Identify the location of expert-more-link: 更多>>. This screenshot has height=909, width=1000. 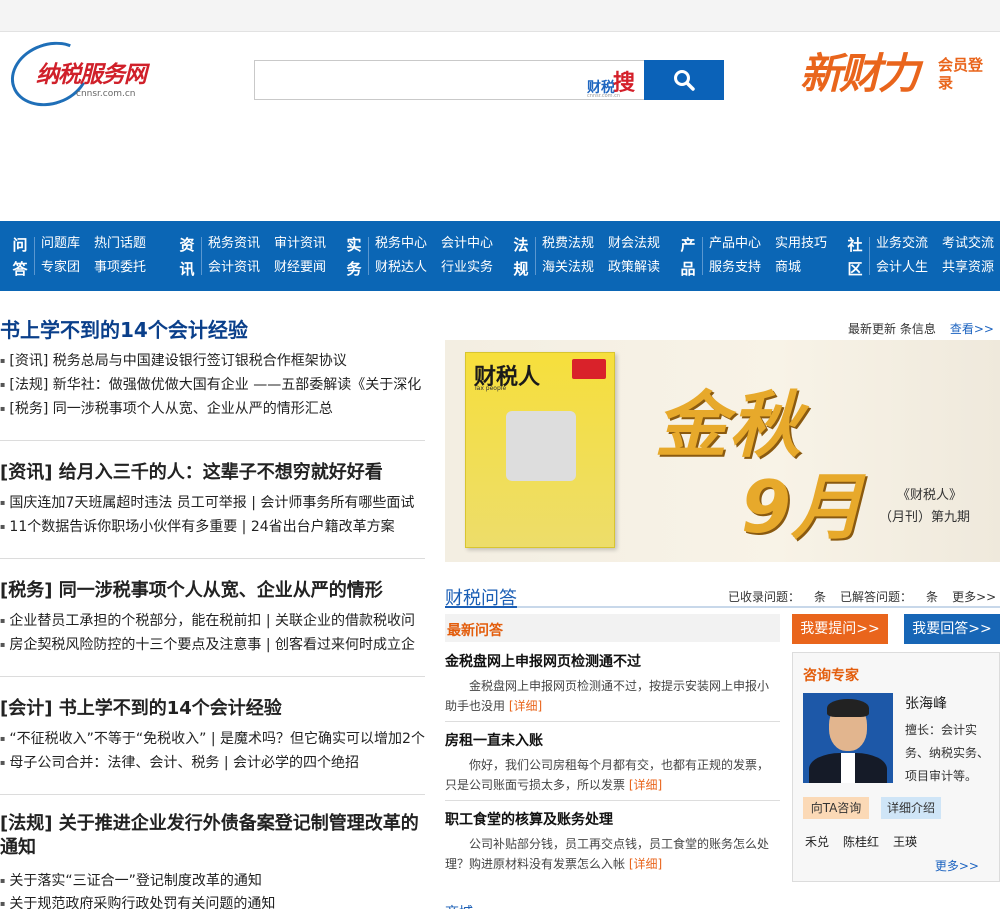
(957, 865).